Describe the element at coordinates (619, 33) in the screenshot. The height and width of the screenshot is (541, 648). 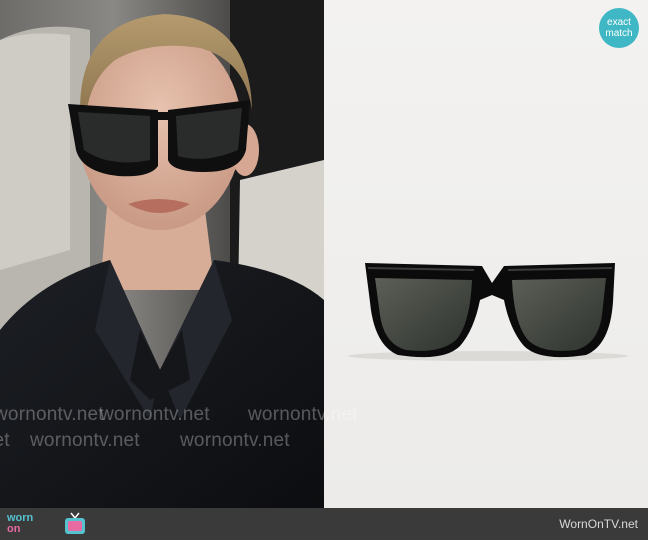
I see `badge-line-2: match` at that location.